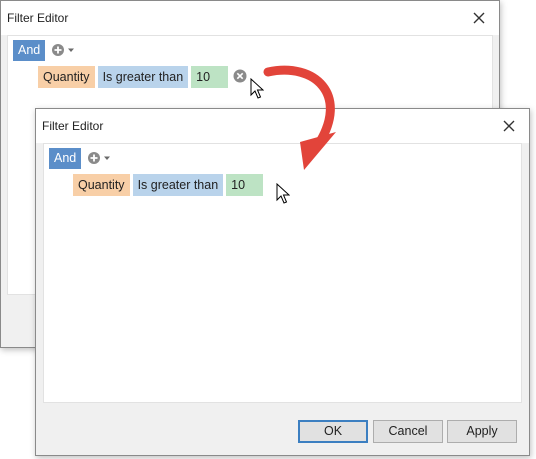  I want to click on title-bar: Filter Editor, so click(250, 18).